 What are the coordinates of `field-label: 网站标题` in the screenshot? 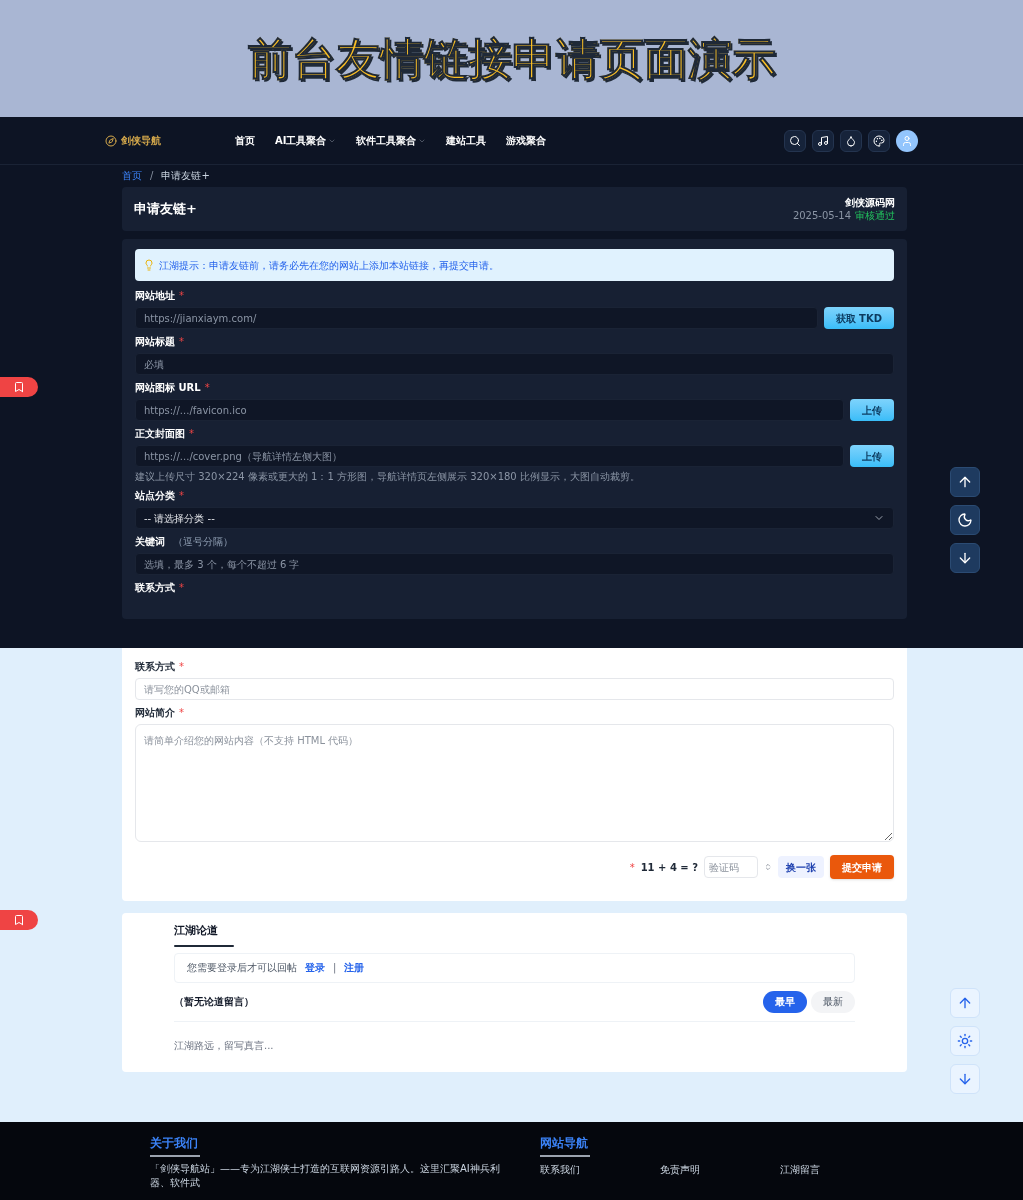 It's located at (155, 342).